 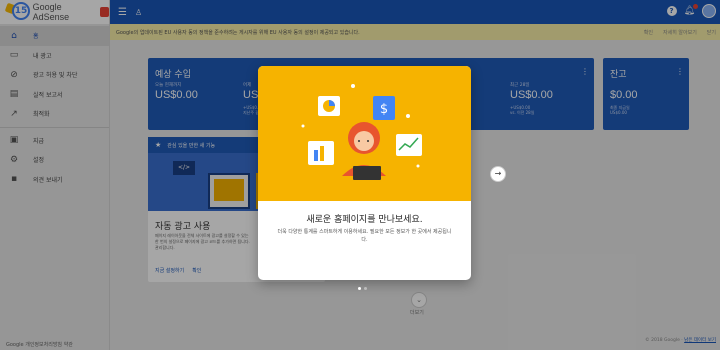 I want to click on carousel-dots, so click(x=362, y=288).